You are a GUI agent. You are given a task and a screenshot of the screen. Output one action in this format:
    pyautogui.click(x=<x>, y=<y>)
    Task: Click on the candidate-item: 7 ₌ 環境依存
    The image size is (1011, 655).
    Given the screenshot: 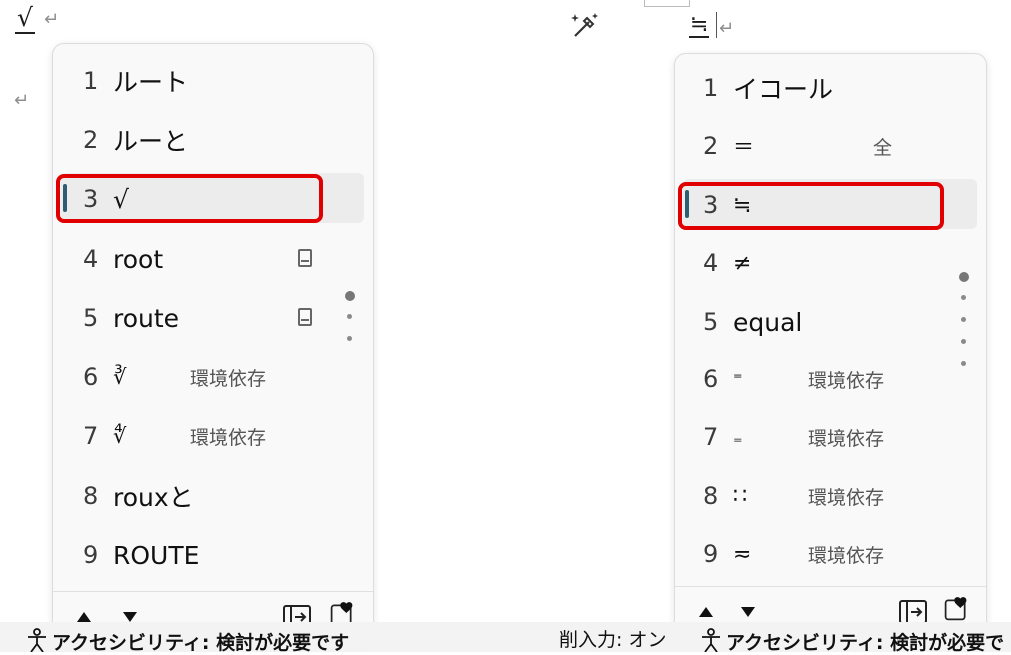 What is the action you would take?
    pyautogui.click(x=830, y=437)
    